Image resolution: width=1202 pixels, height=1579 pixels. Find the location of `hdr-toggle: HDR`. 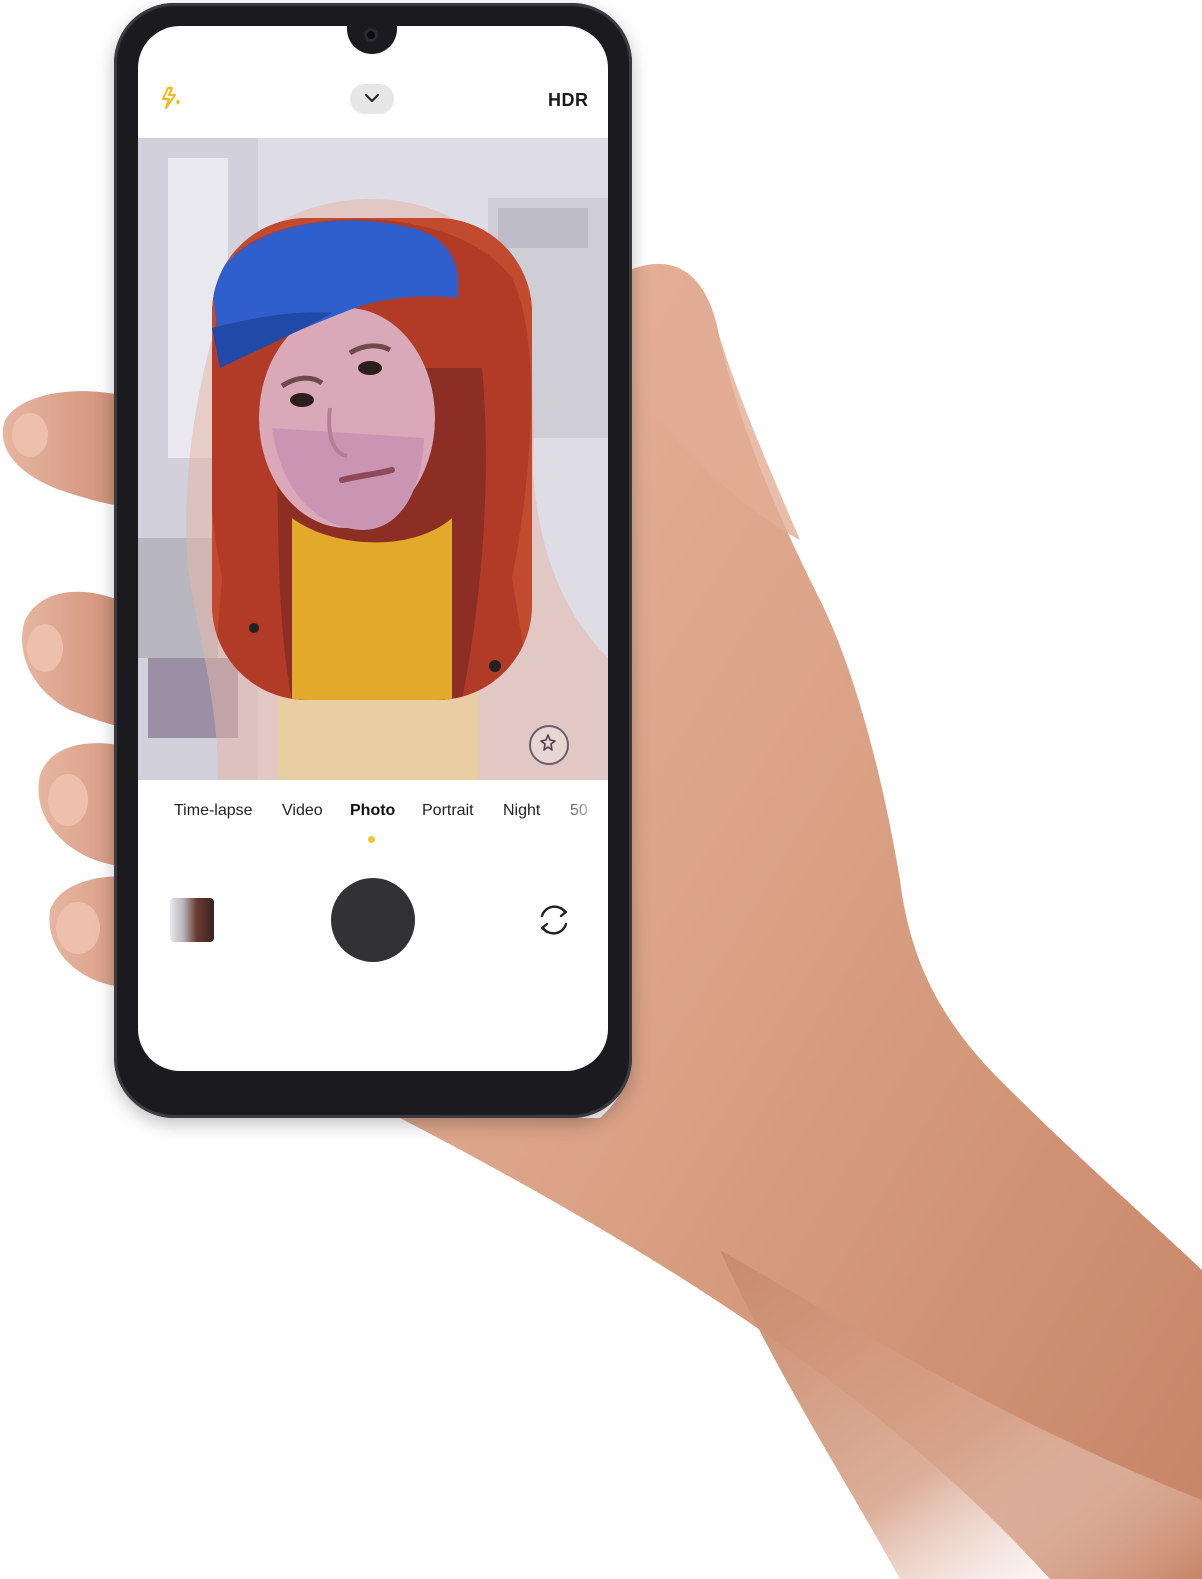

hdr-toggle: HDR is located at coordinates (568, 100).